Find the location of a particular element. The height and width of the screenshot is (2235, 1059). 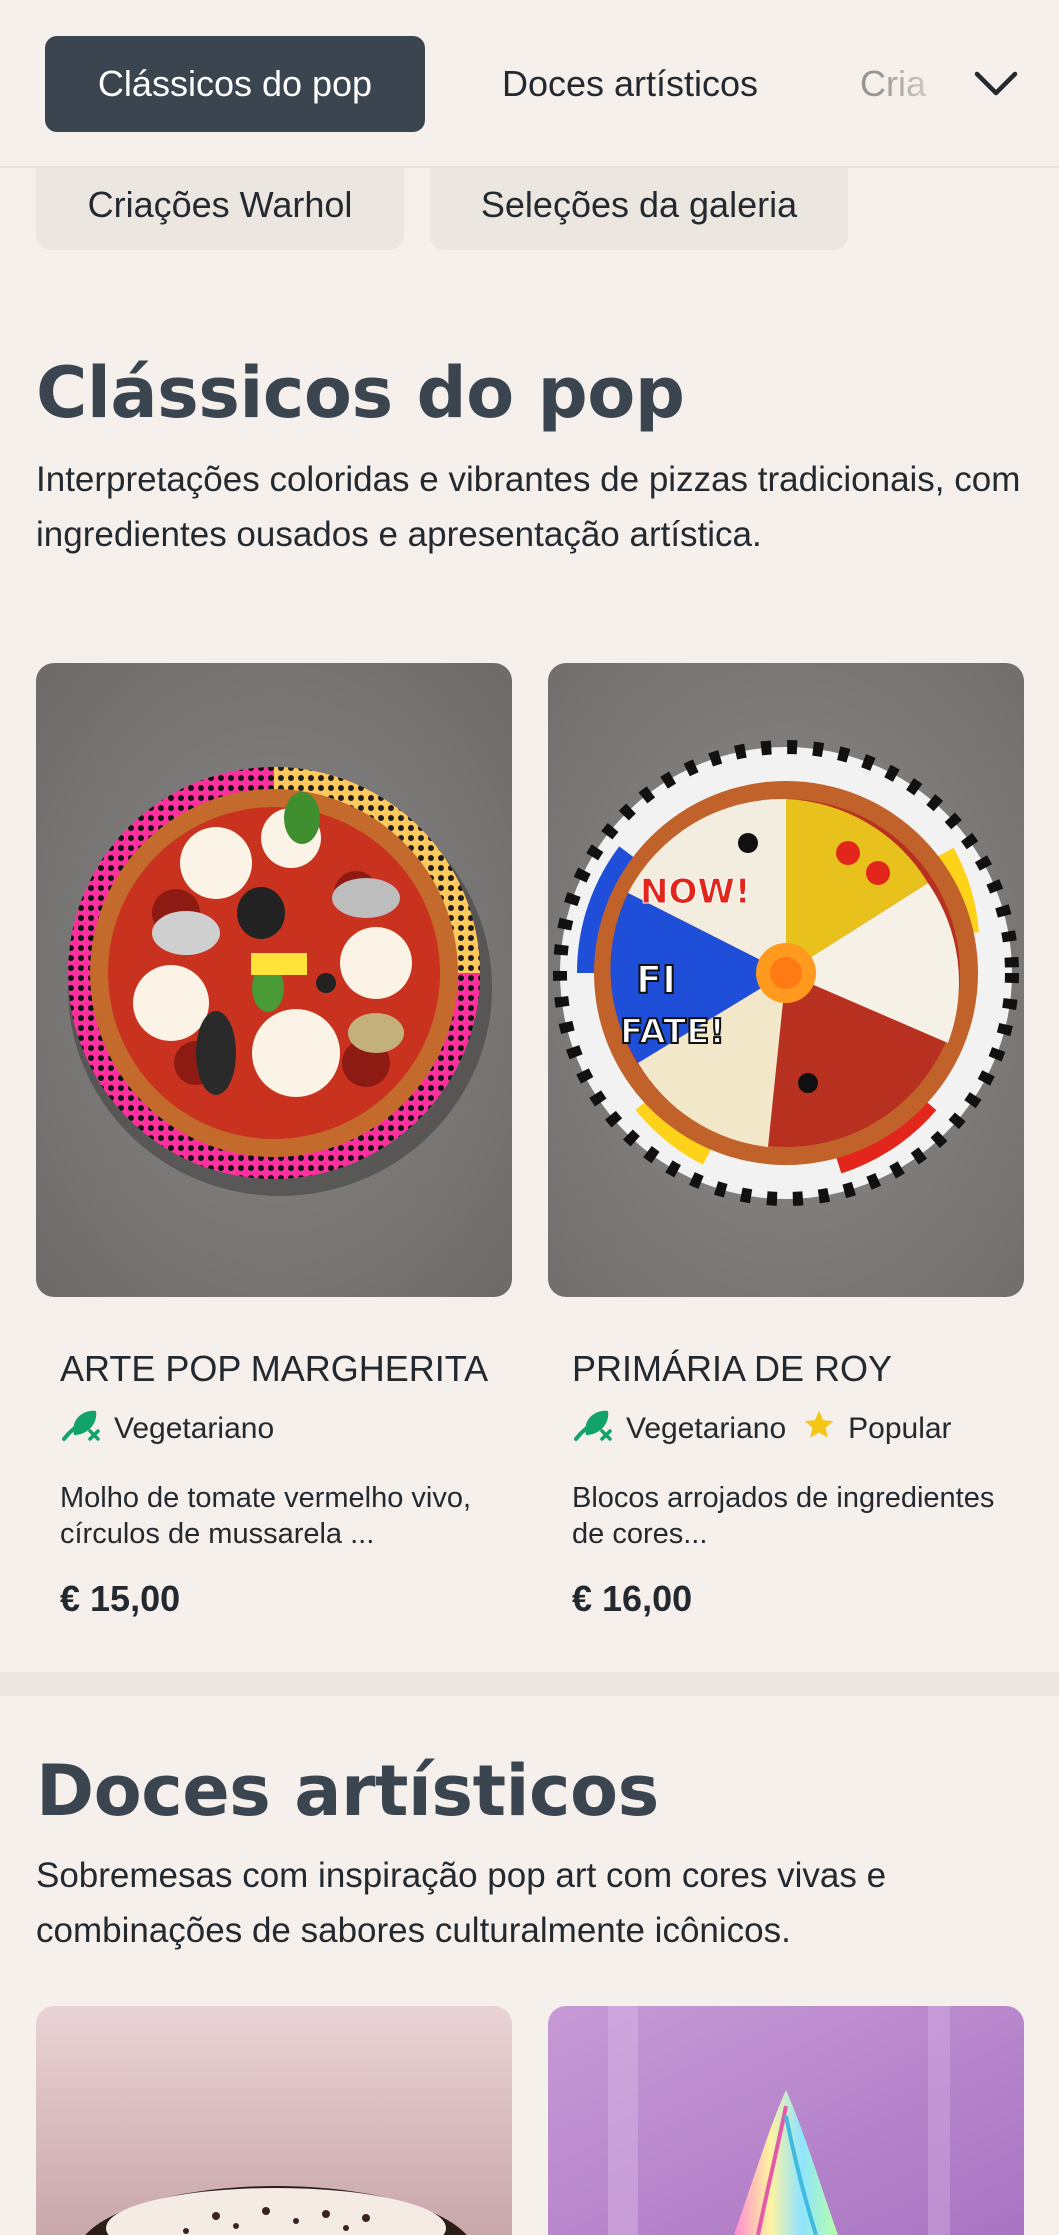

section-divider is located at coordinates (529, 1684).